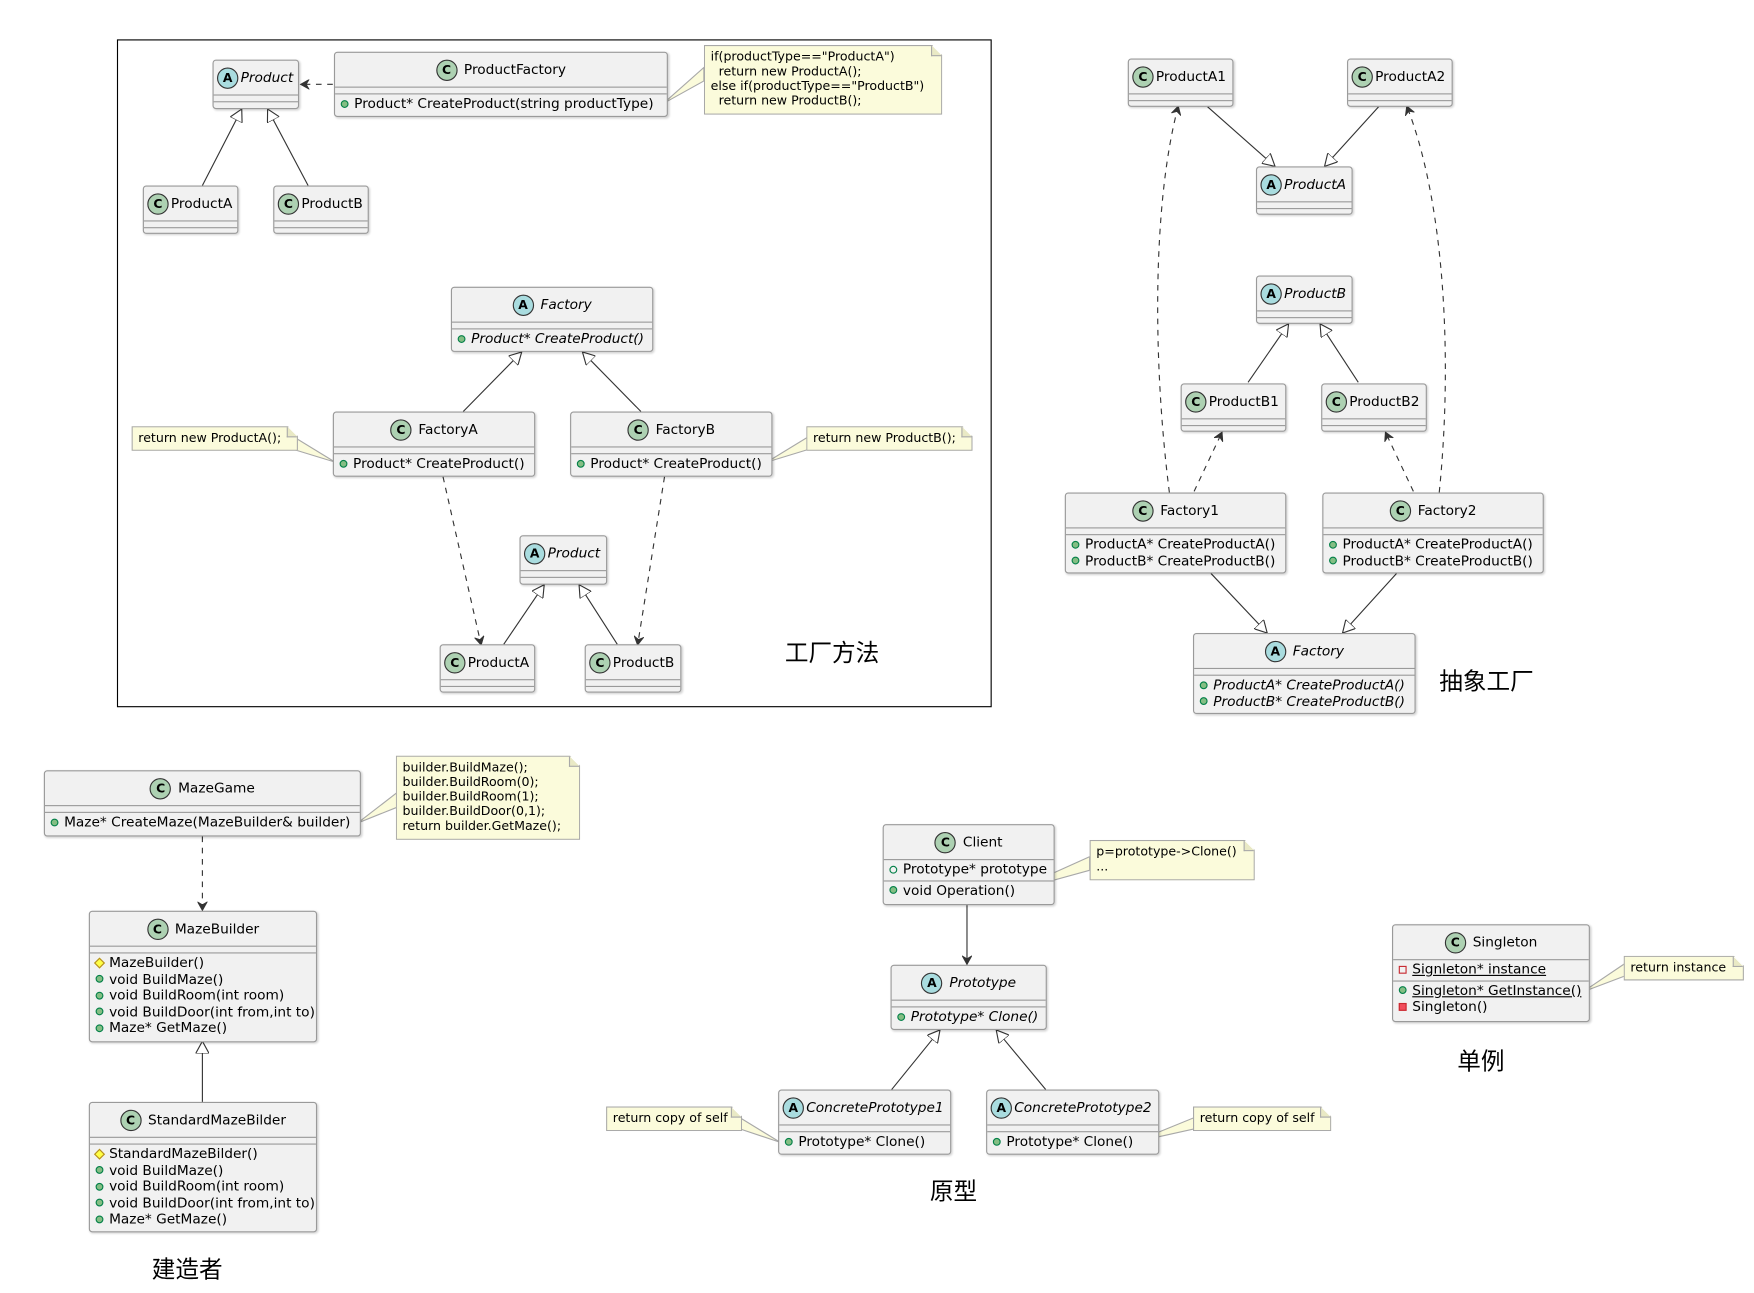 The image size is (1754, 1293). Describe the element at coordinates (760, 1129) in the screenshot. I see `note-connector-concrete1` at that location.